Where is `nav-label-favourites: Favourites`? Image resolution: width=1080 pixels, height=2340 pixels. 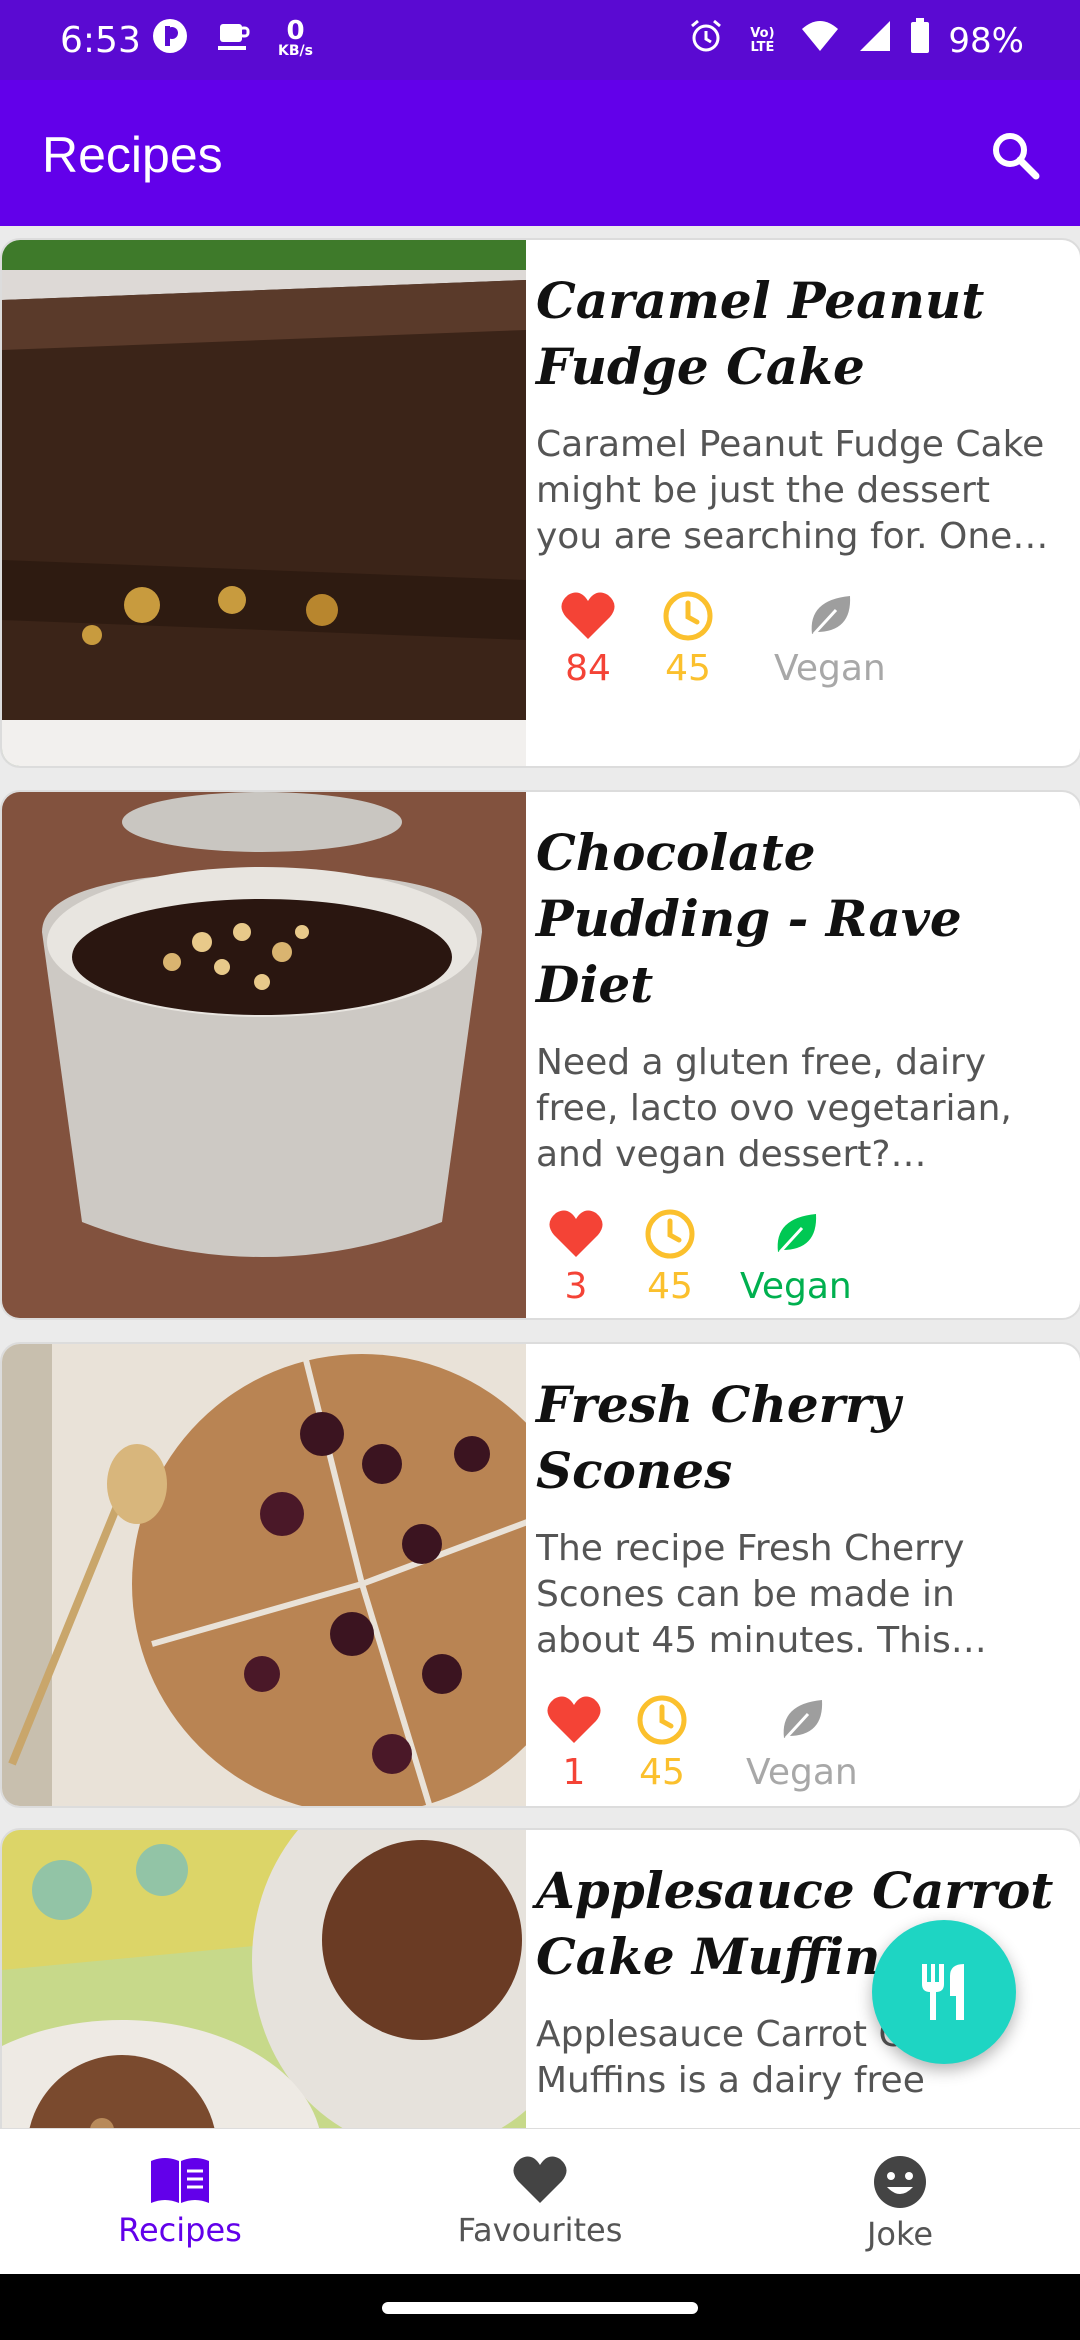
nav-label-favourites: Favourites is located at coordinates (540, 2230).